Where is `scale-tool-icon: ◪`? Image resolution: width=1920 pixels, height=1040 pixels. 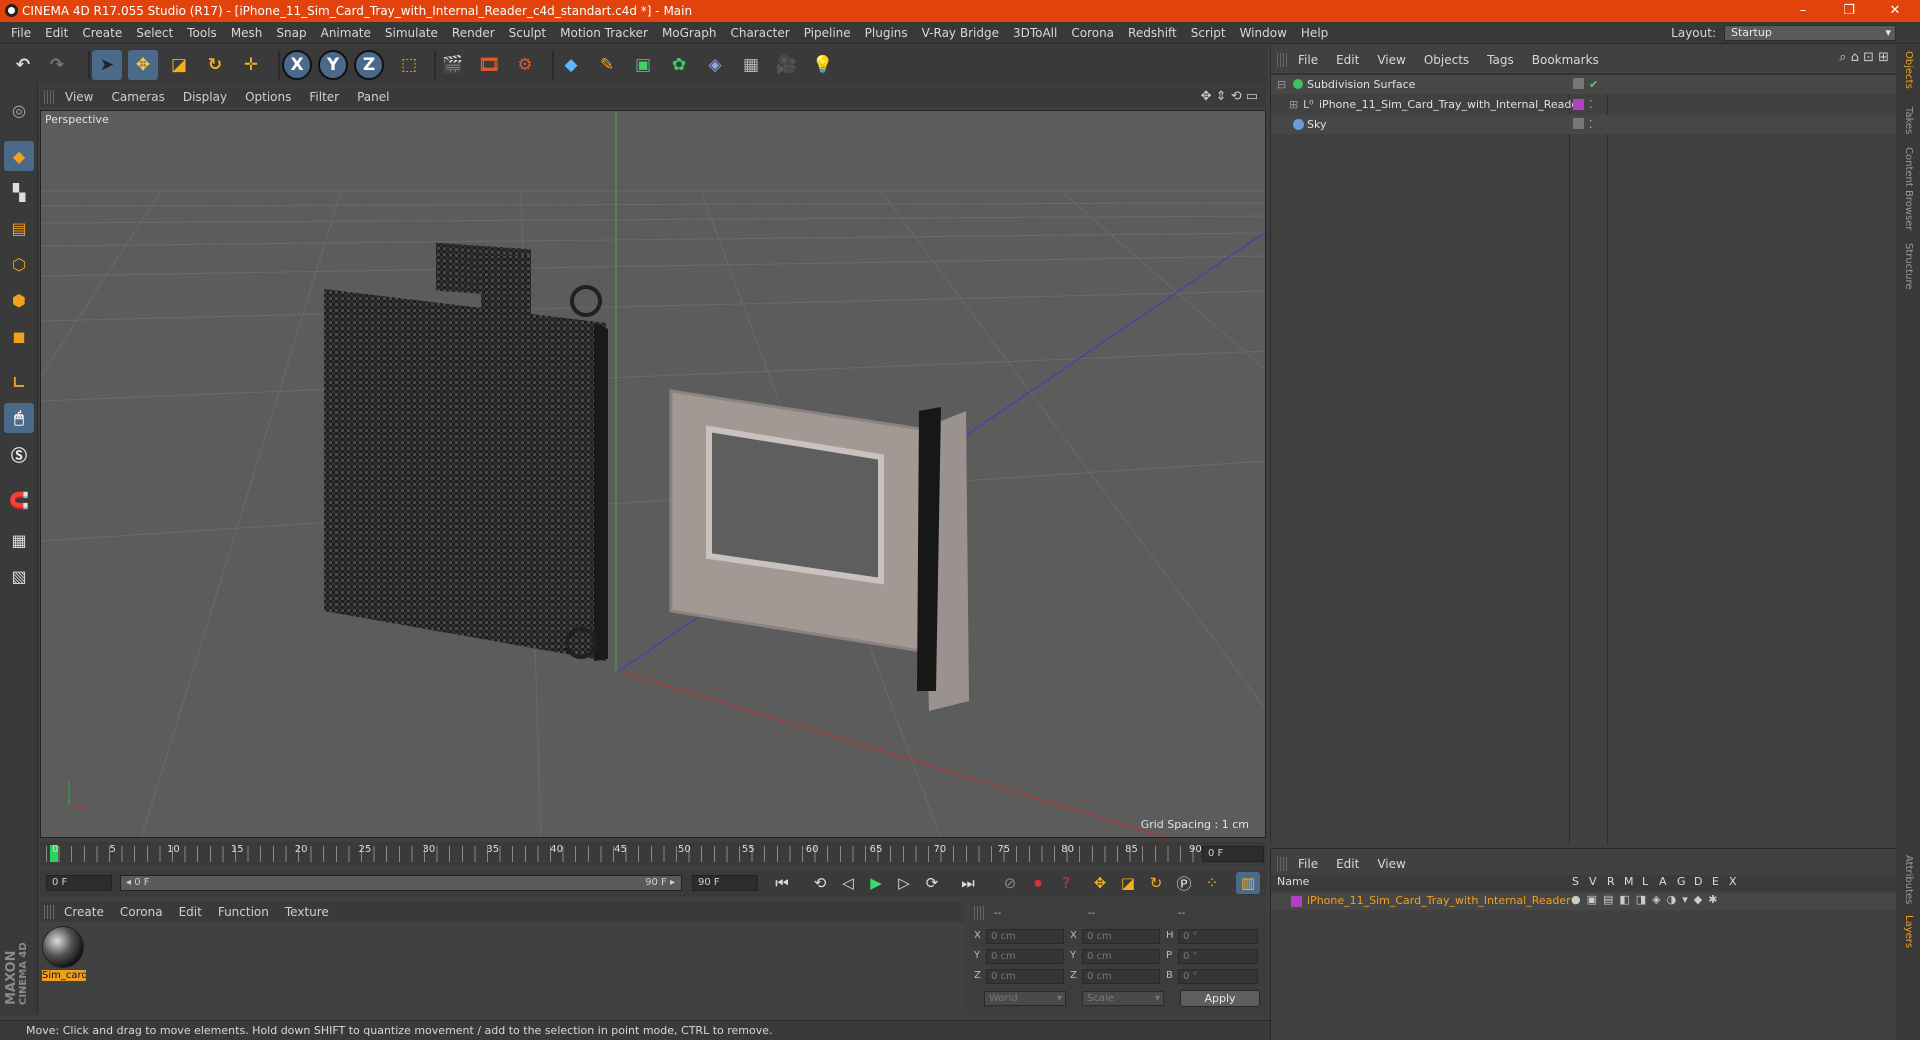 scale-tool-icon: ◪ is located at coordinates (179, 65).